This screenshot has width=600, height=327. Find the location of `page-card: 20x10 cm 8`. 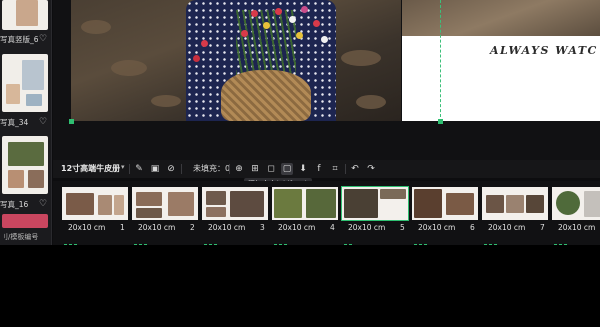

page-card: 20x10 cm 8 is located at coordinates (576, 215).